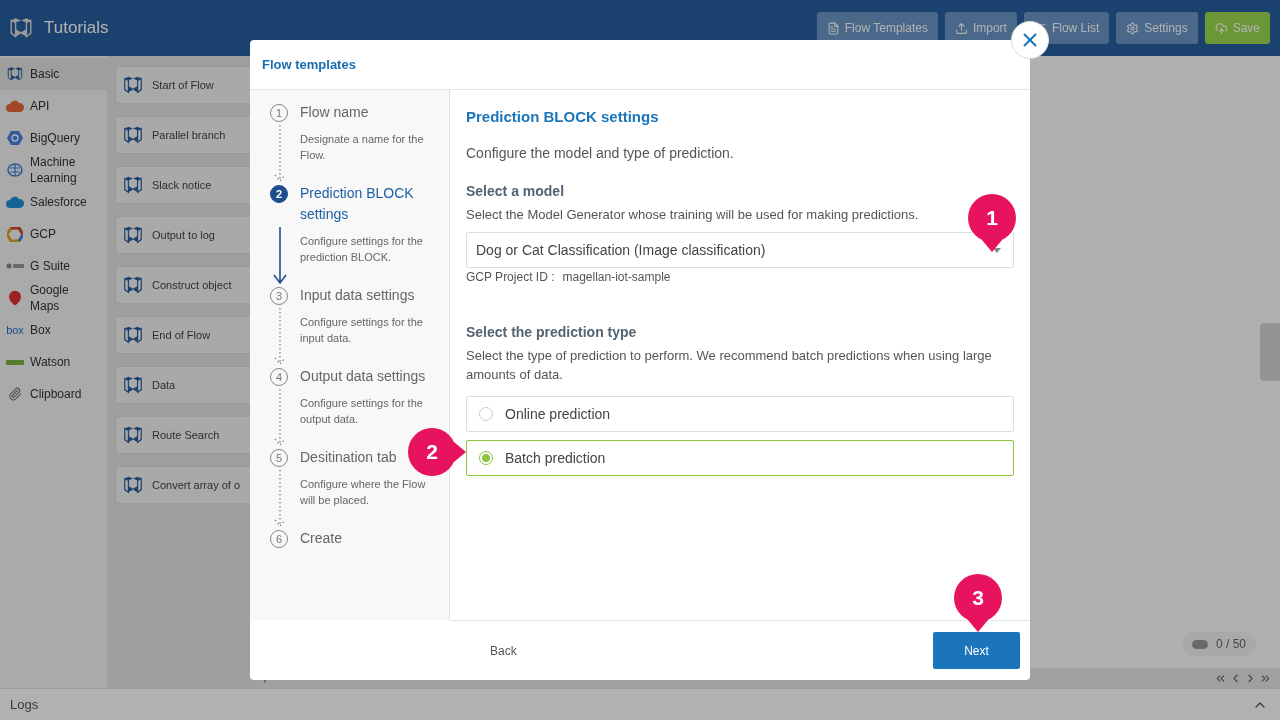 This screenshot has width=1280, height=720. I want to click on sidebar-label: G Suite, so click(50, 266).